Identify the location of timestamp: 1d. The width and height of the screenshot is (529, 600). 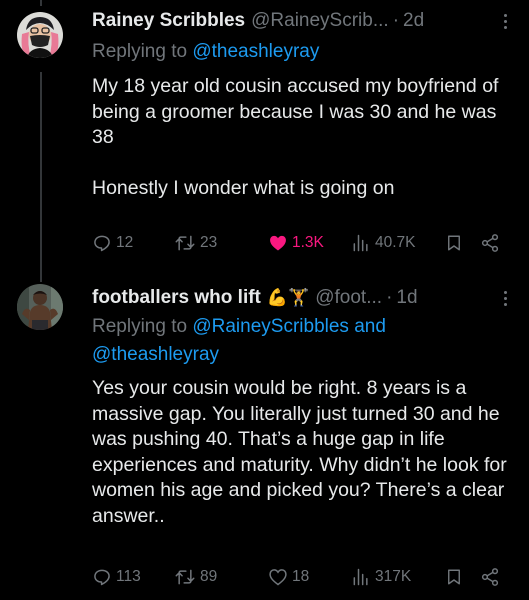
(406, 298).